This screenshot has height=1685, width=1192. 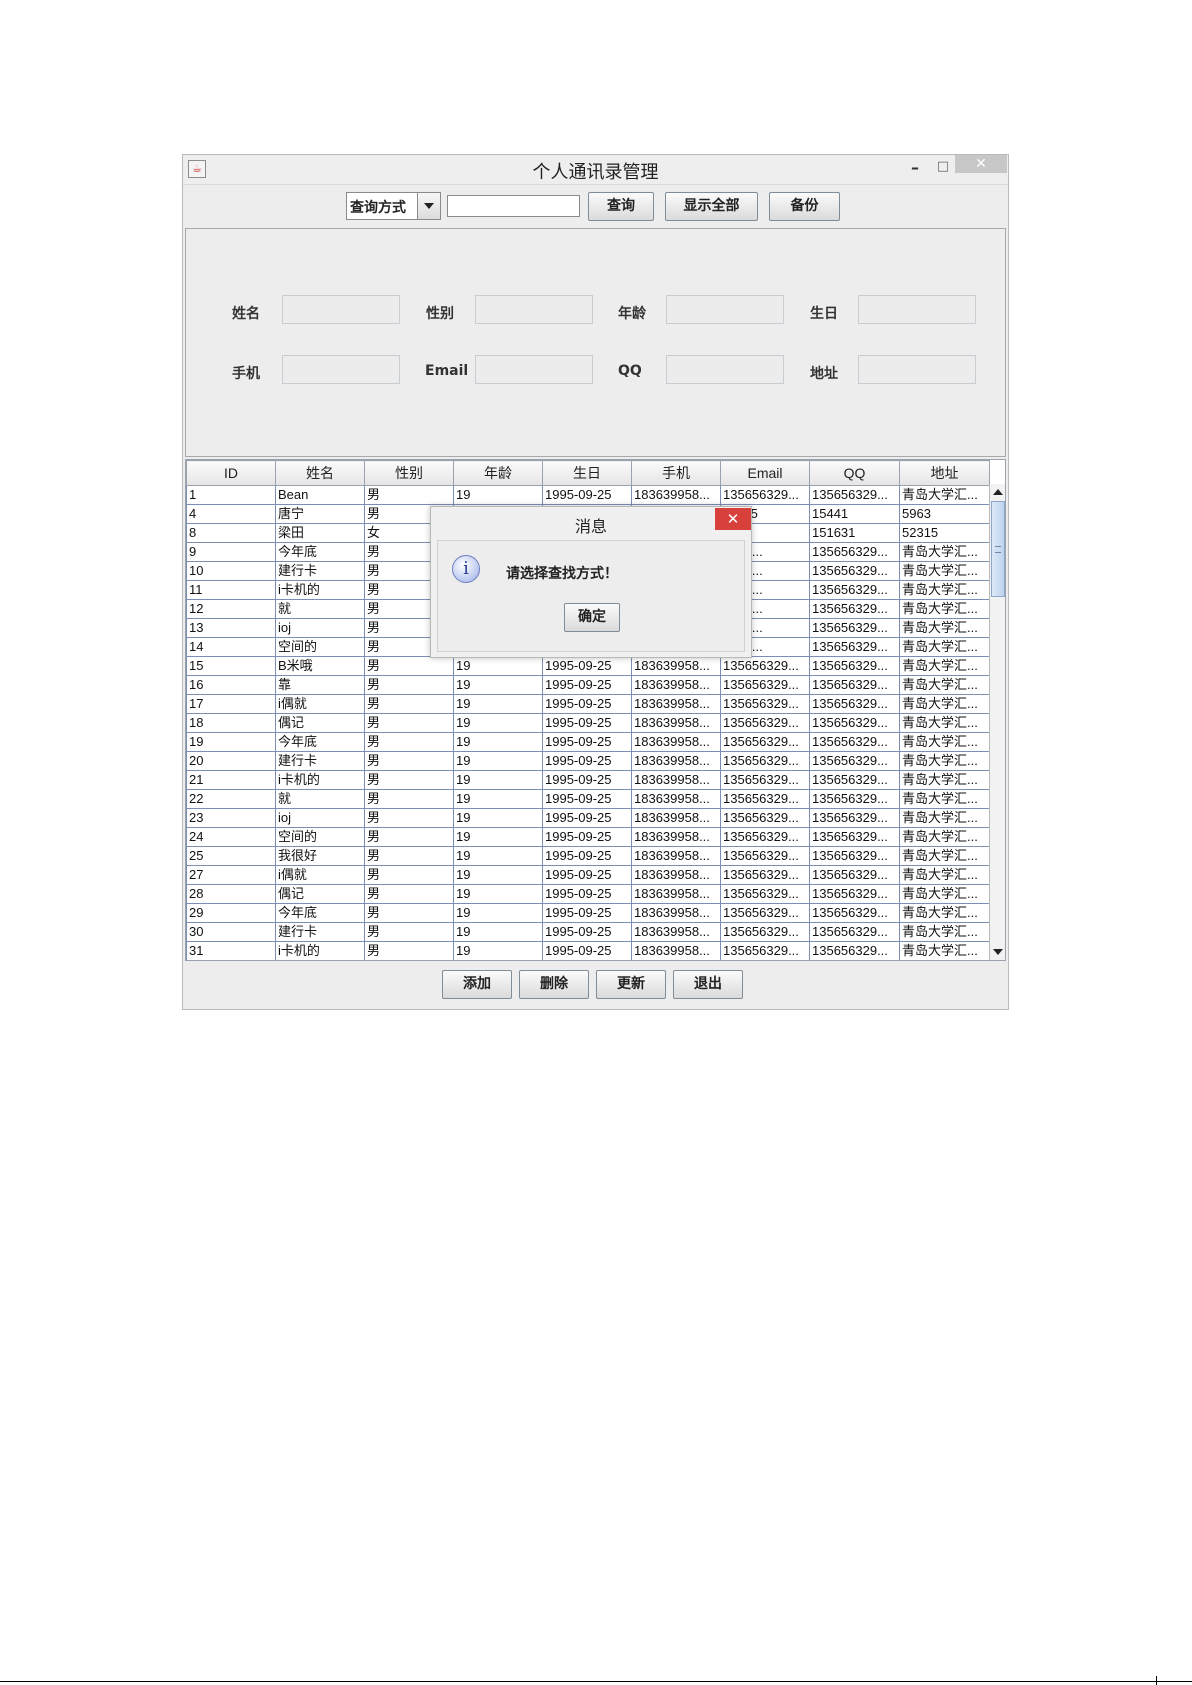 I want to click on cell-id: 18, so click(x=231, y=723).